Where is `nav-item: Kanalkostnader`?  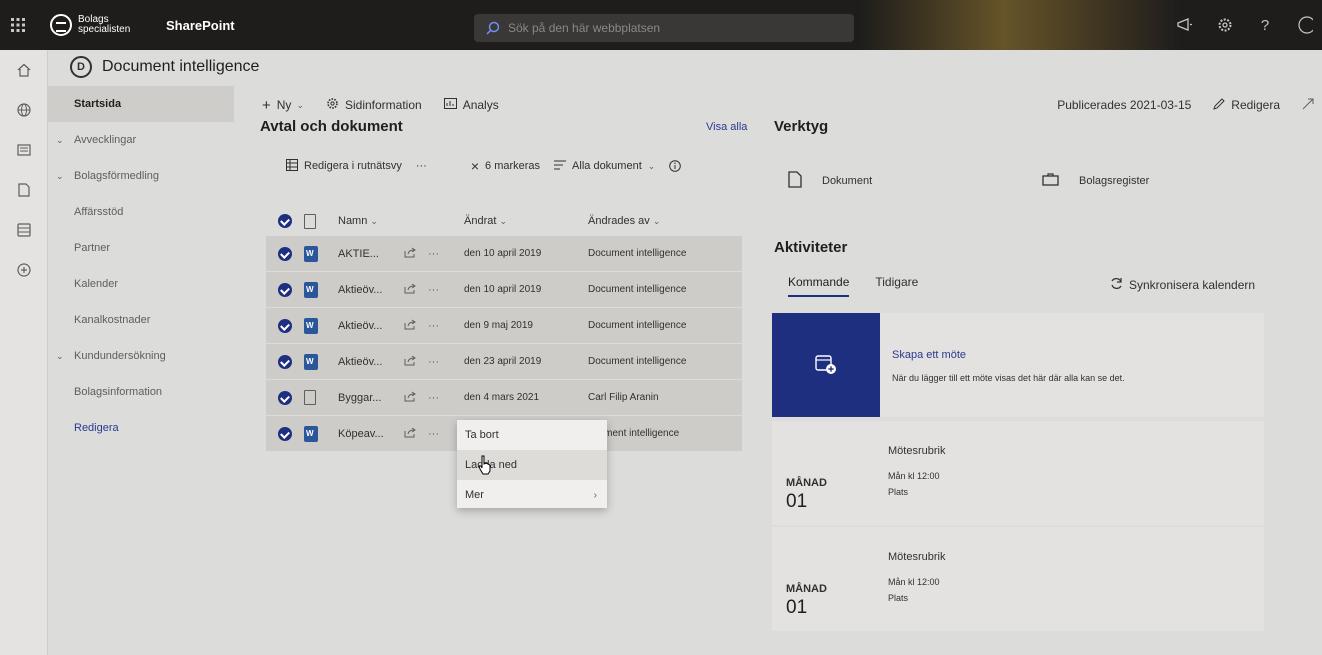
nav-item: Kanalkostnader is located at coordinates (141, 320).